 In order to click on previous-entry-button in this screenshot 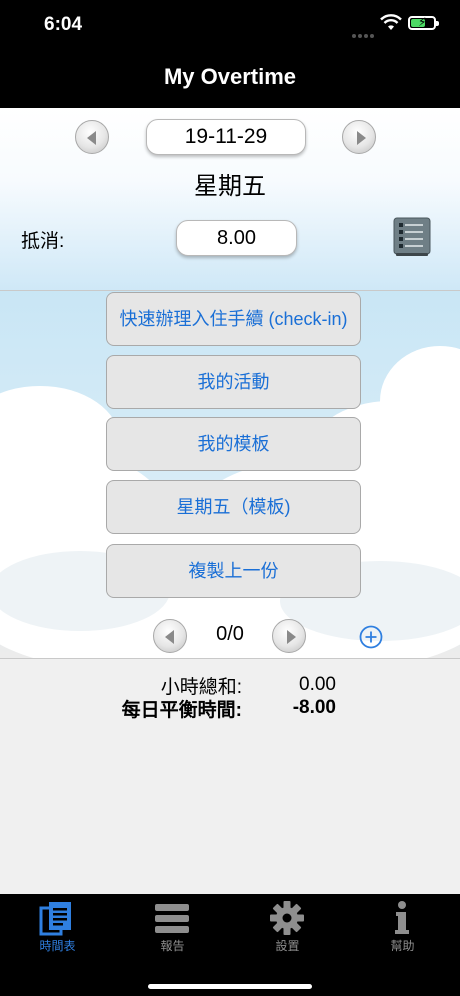, I will do `click(170, 636)`.